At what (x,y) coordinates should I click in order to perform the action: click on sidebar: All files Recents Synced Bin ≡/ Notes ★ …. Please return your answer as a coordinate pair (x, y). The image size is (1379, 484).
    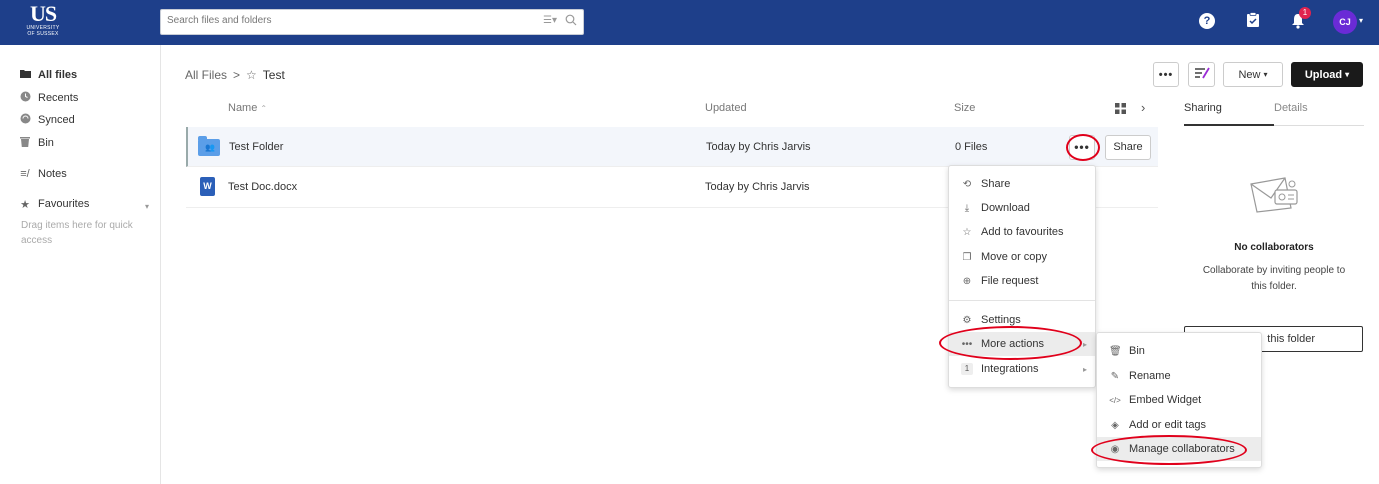
    Looking at the image, I should click on (80, 264).